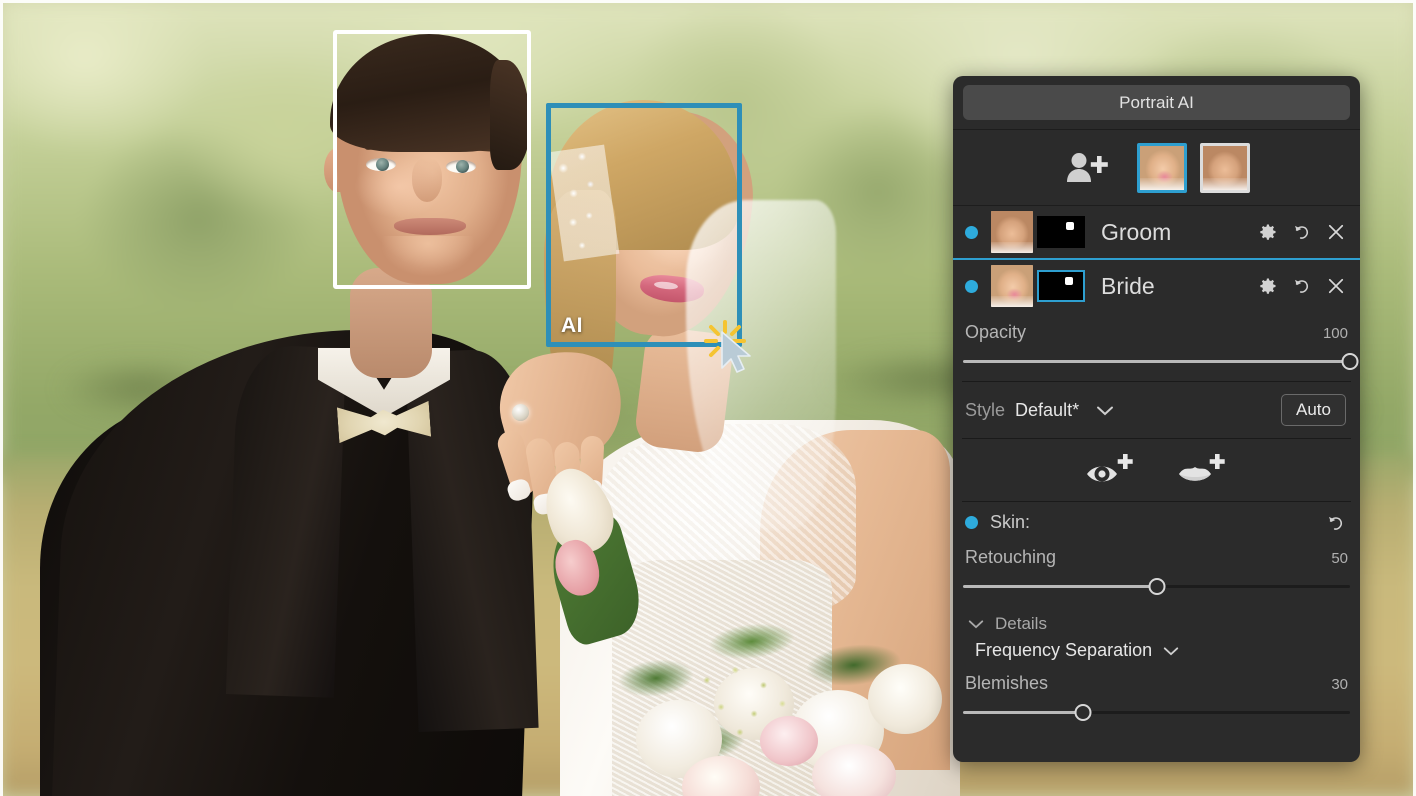  I want to click on ai-magic-cursor-icon, so click(736, 352).